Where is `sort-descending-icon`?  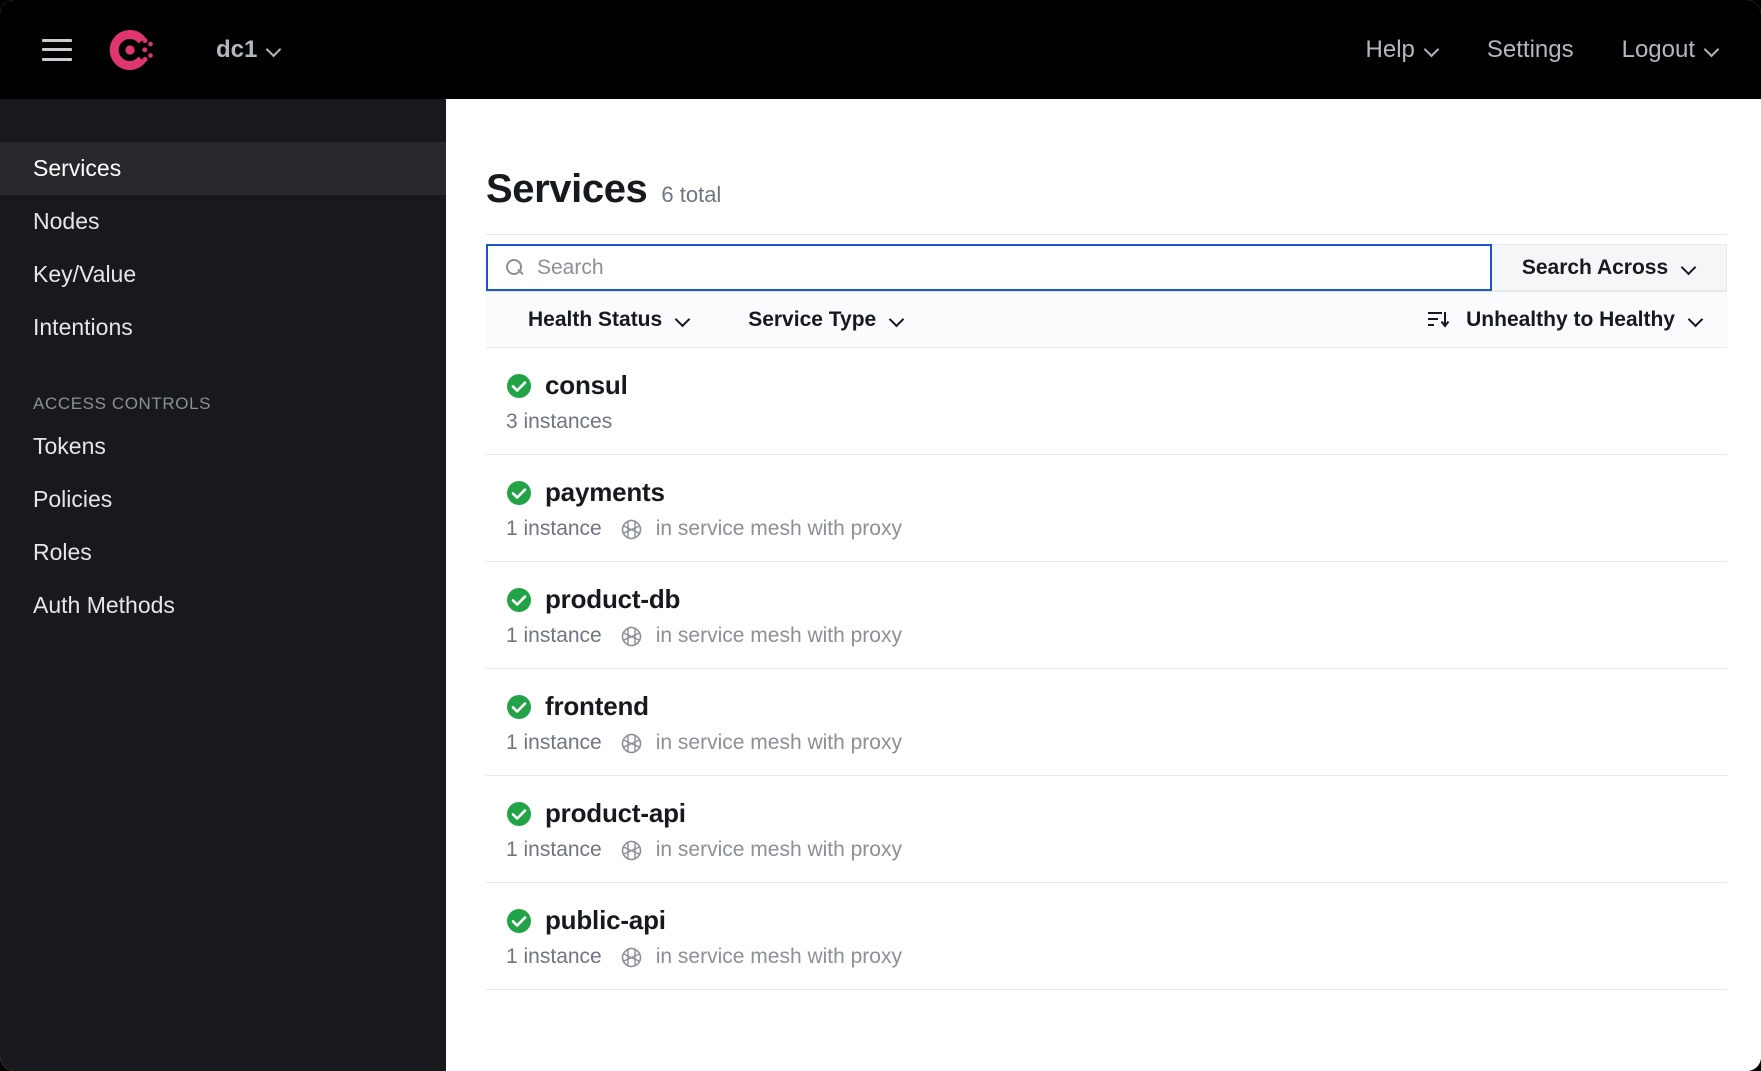 sort-descending-icon is located at coordinates (1439, 319).